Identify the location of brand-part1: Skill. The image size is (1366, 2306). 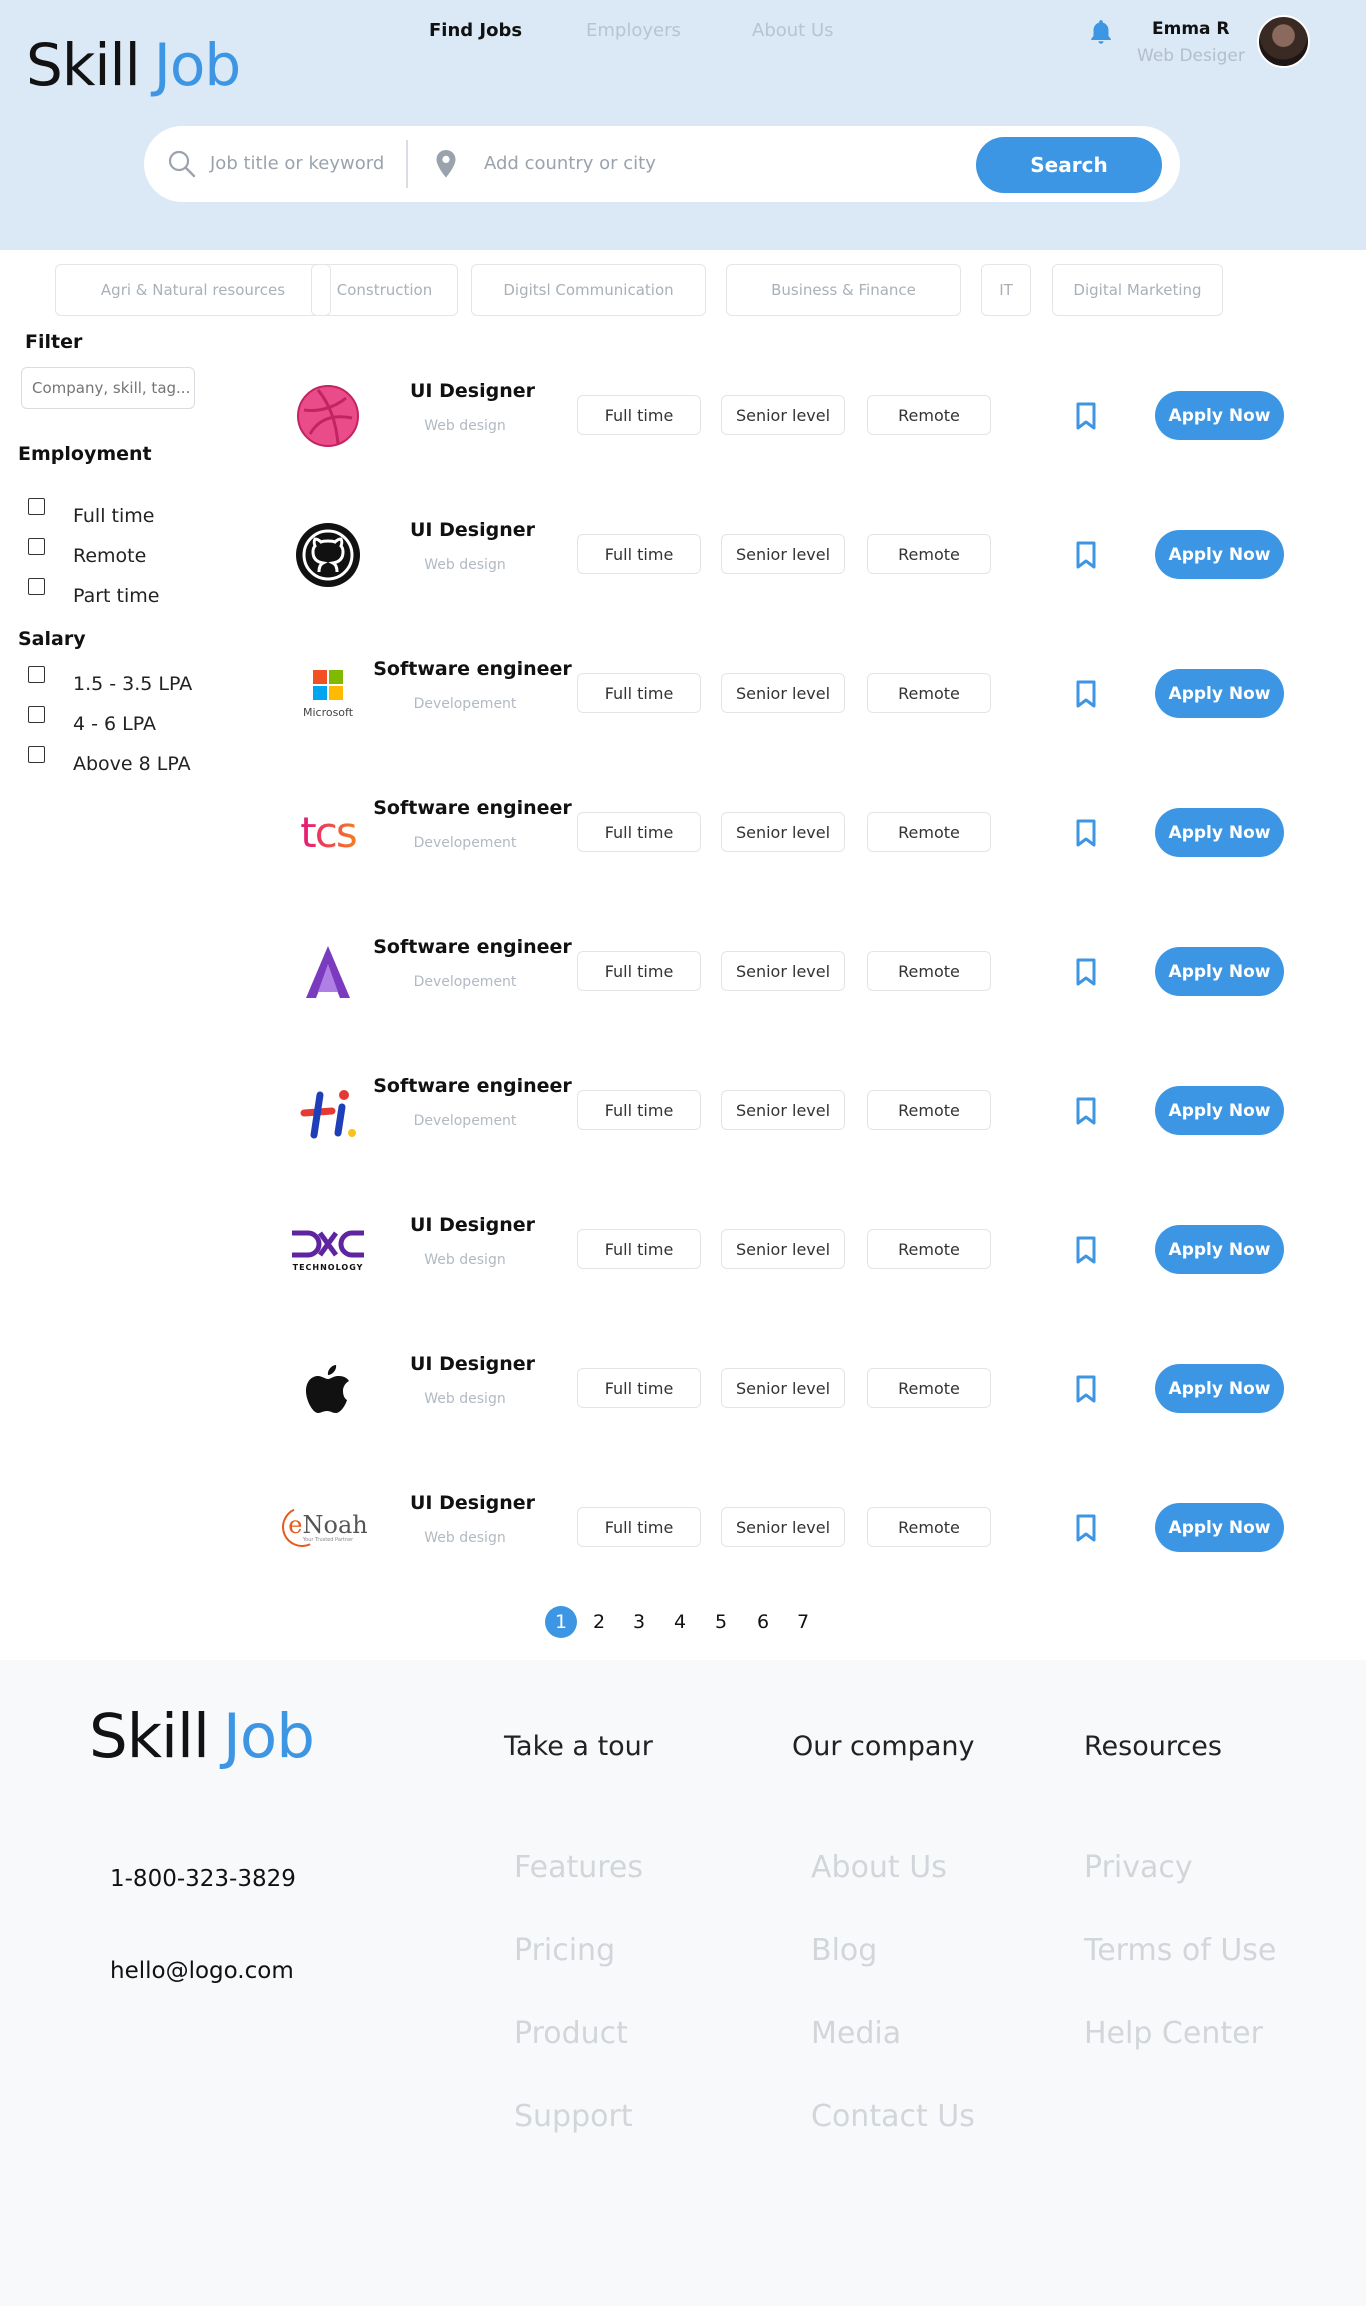
(83, 65).